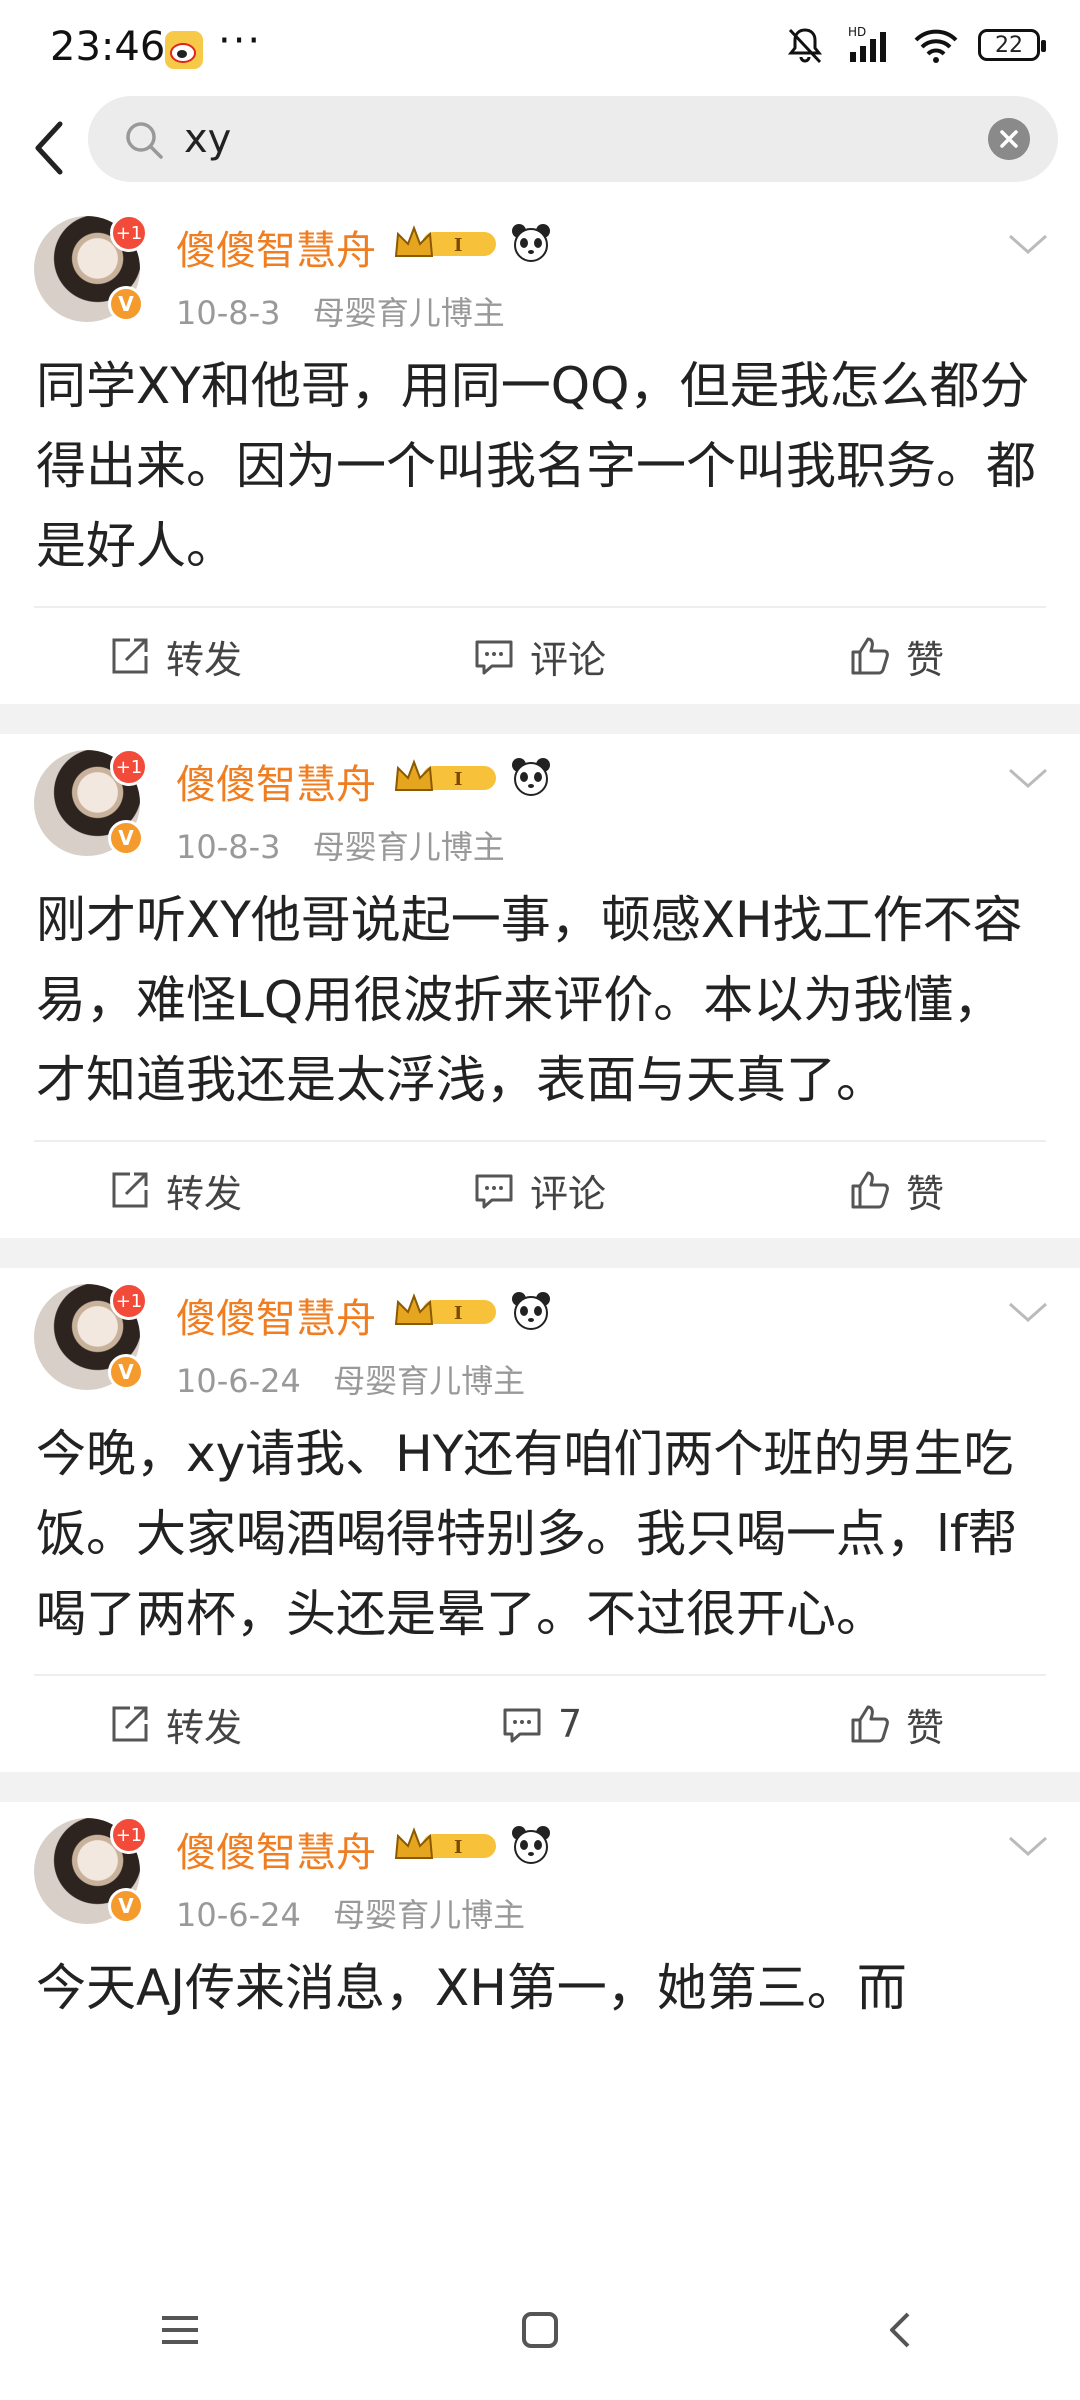  I want to click on search-header, so click(540, 149).